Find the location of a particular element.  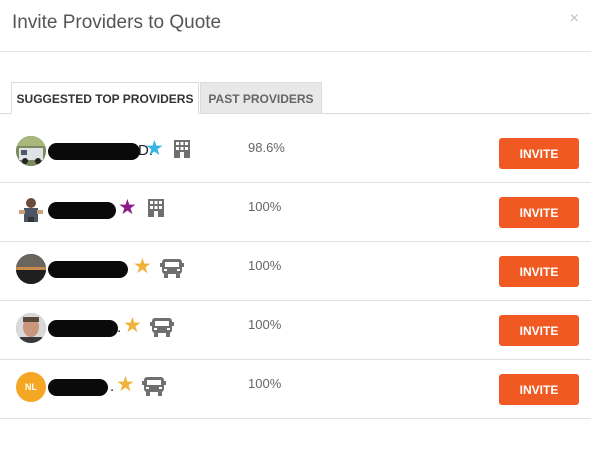

tab-suggested-top-providers: SUGGESTED TOP PROVIDERS is located at coordinates (105, 98).